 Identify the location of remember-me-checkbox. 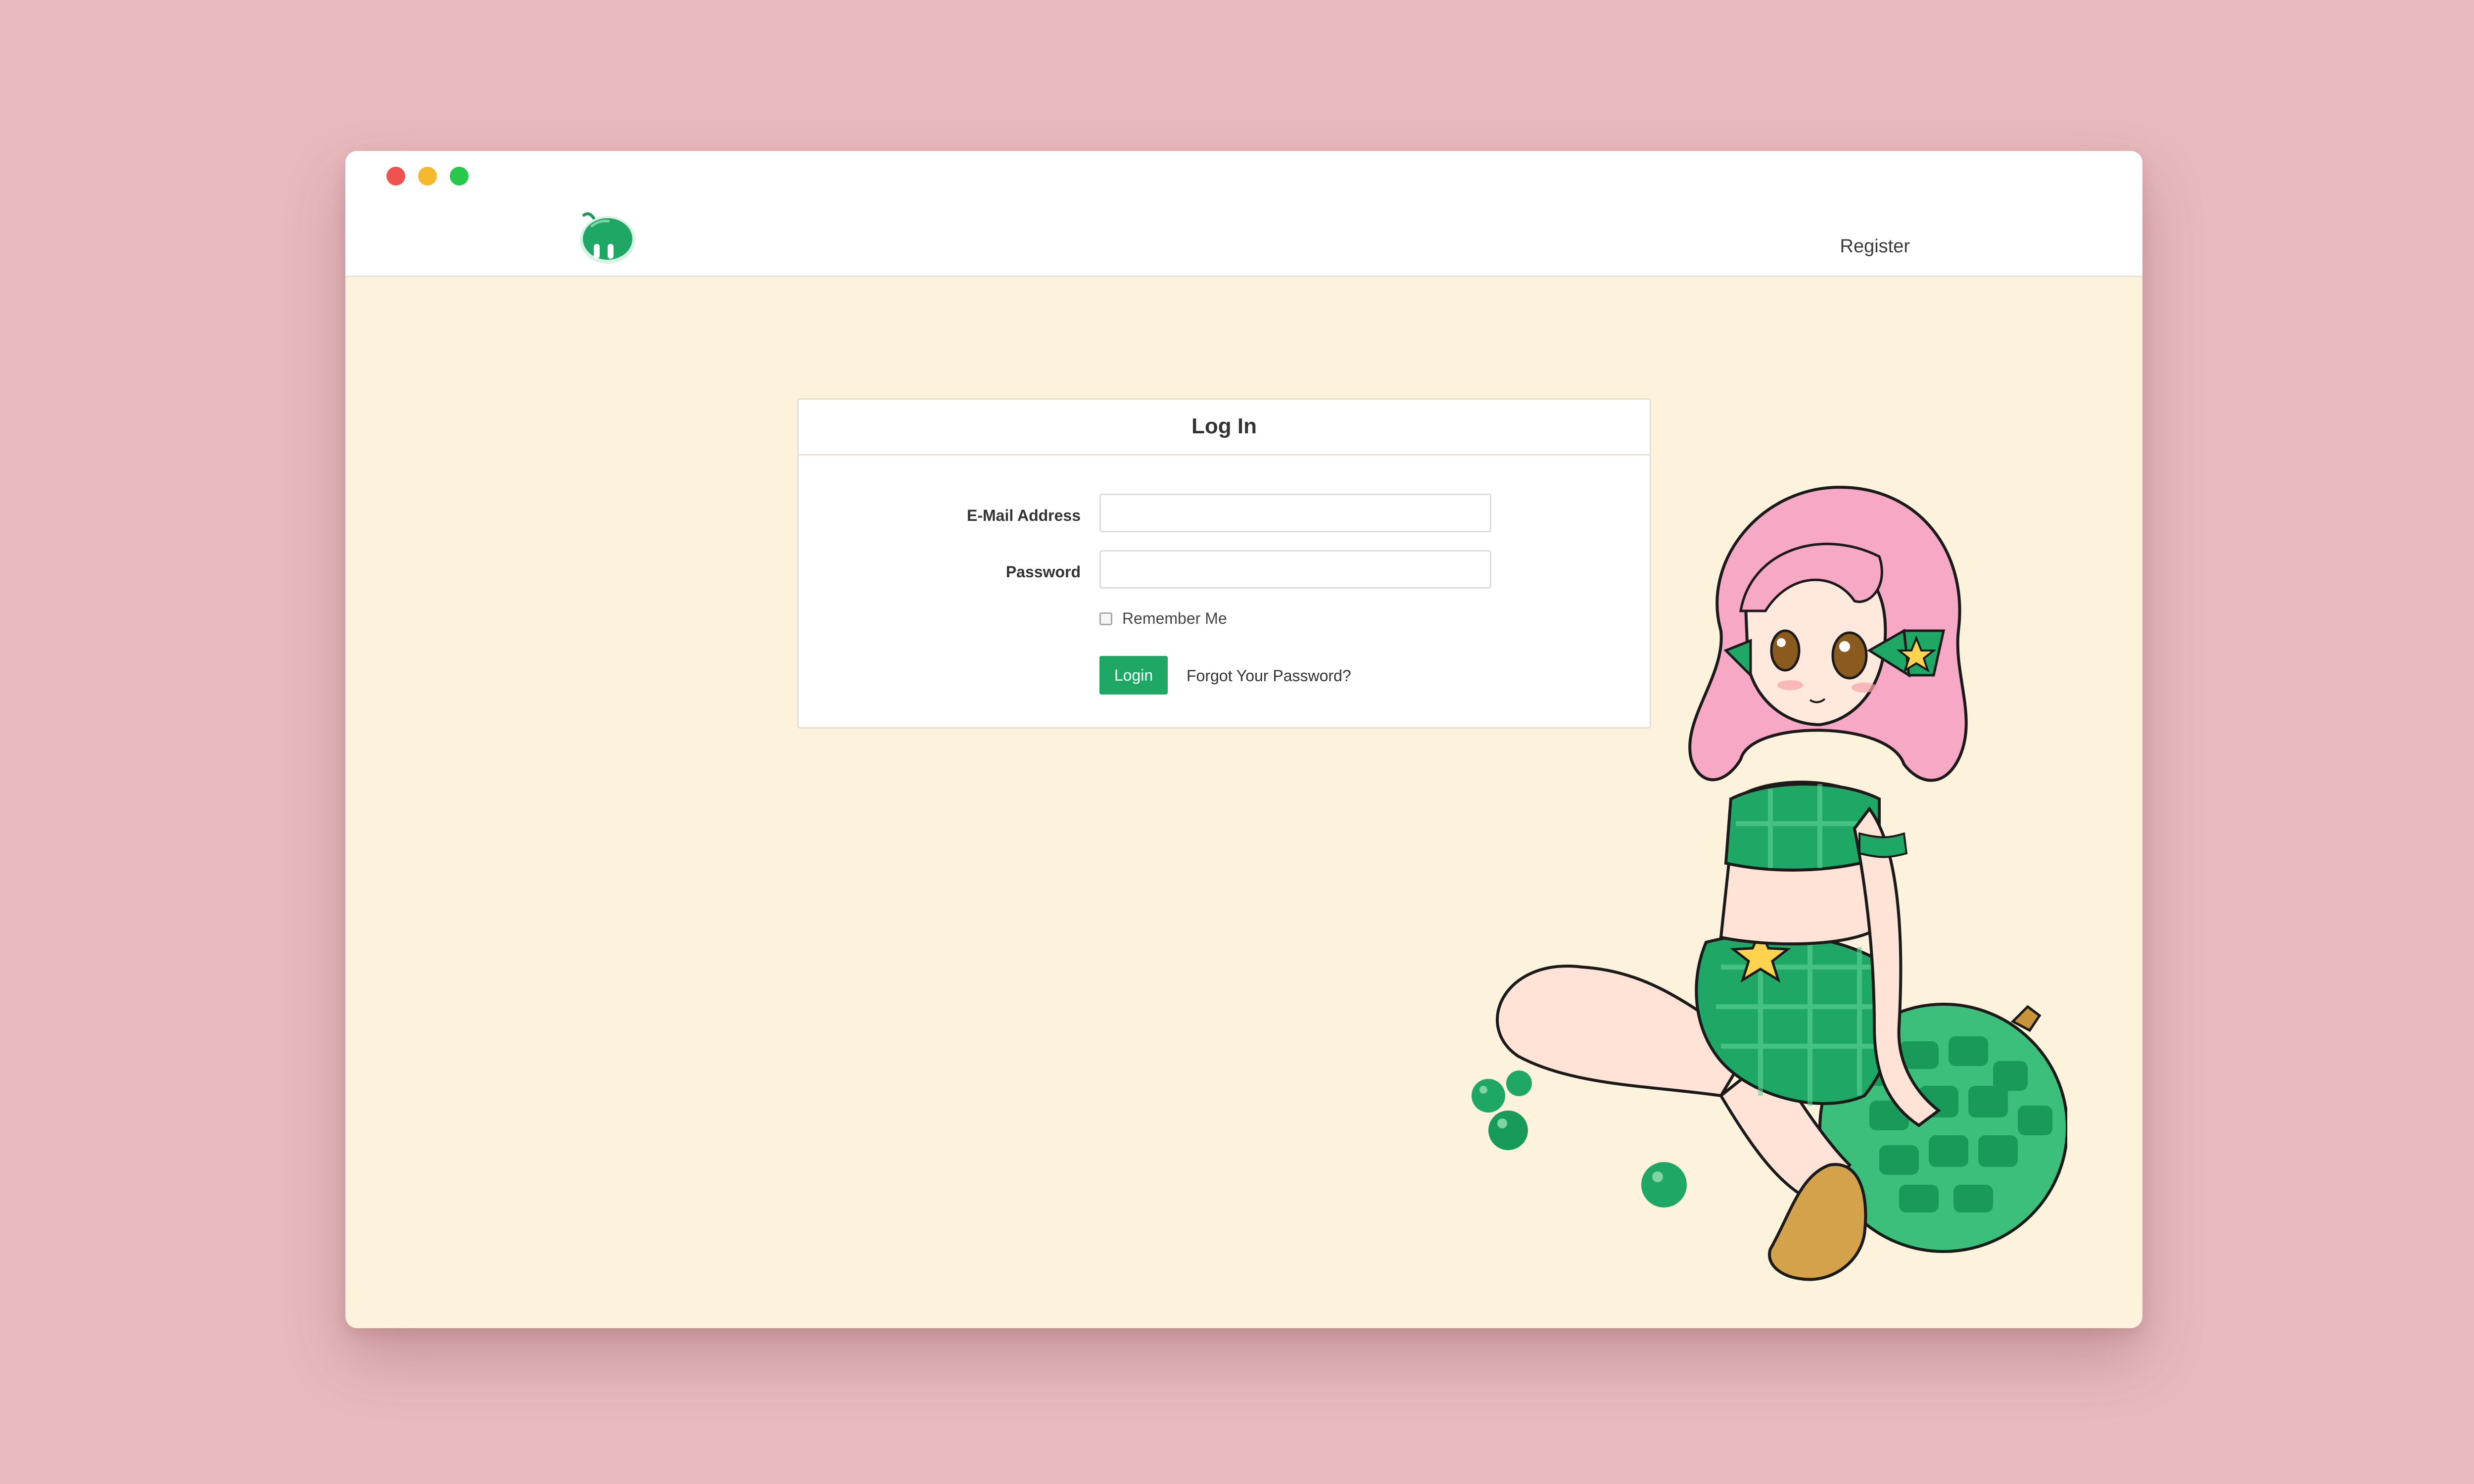
(1106, 618).